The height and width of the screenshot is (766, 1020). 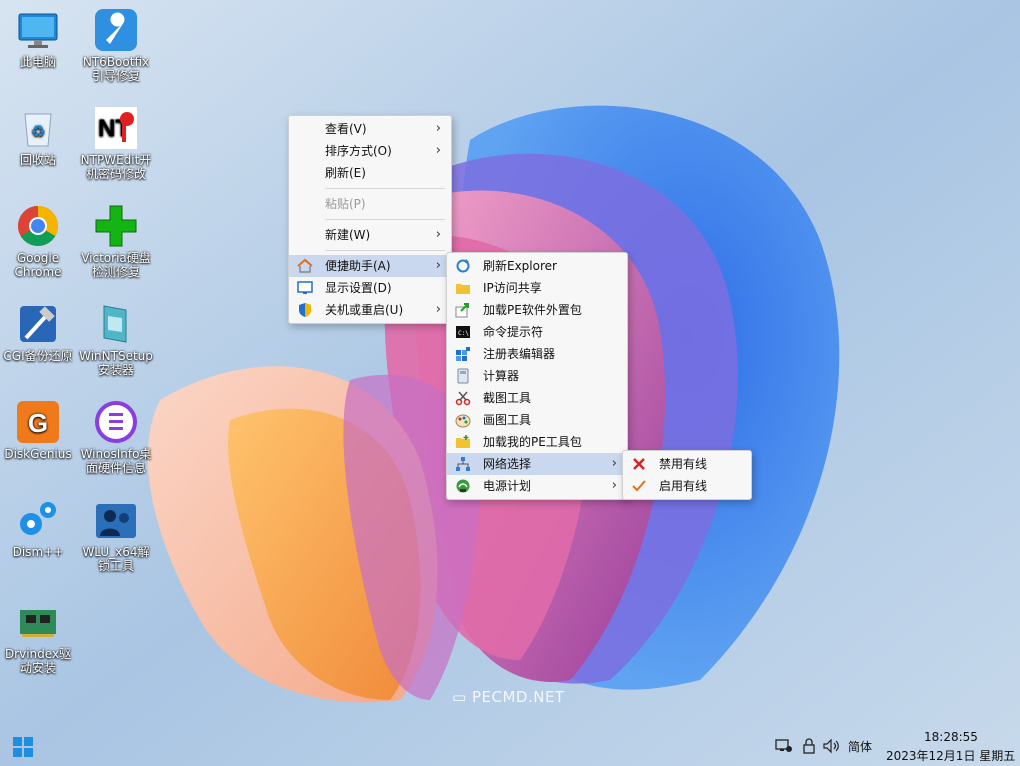 I want to click on svg-text: C:\, so click(x=463, y=333).